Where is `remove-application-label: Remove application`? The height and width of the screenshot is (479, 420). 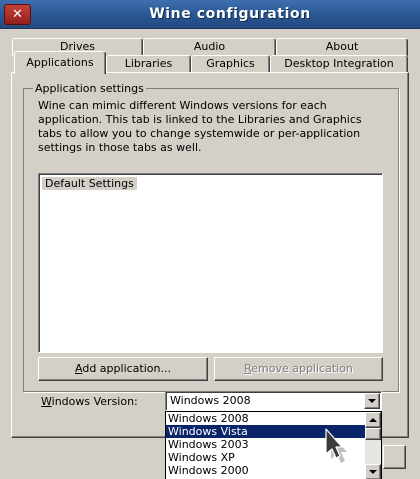 remove-application-label: Remove application is located at coordinates (298, 368).